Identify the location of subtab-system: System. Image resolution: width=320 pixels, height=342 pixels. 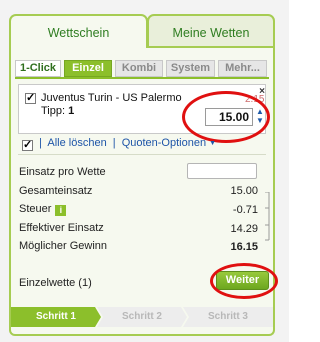
(190, 68).